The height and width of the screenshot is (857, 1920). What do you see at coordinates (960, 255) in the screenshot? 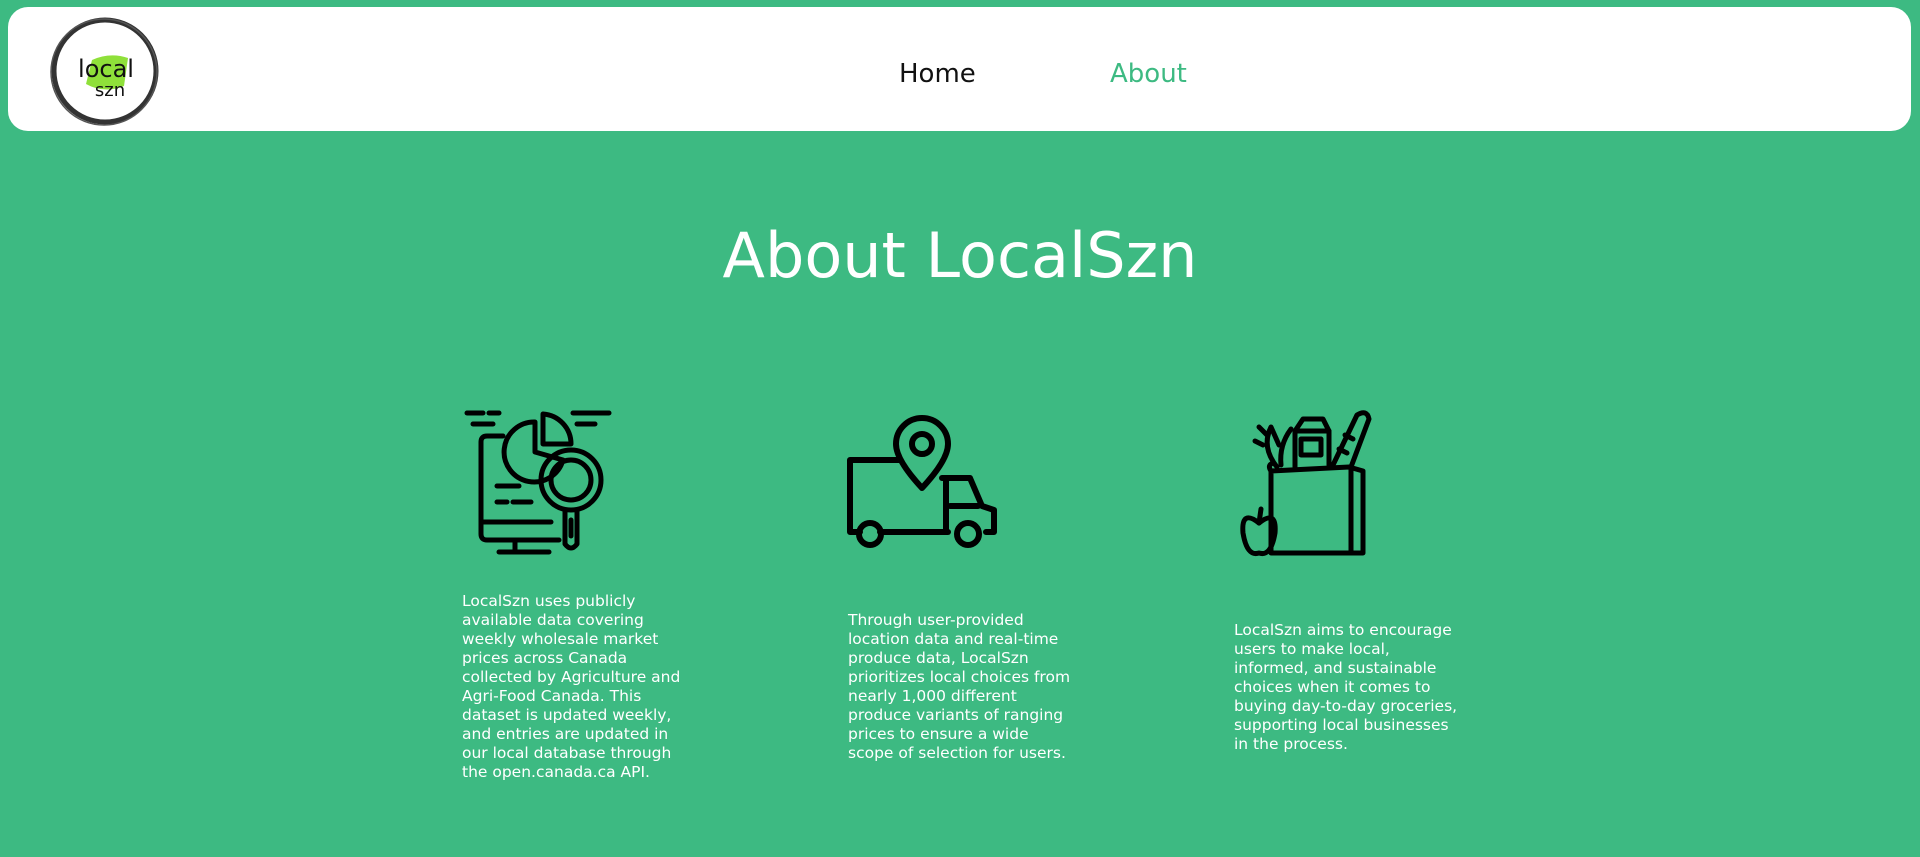
I see `page-title: About LocalSzn` at bounding box center [960, 255].